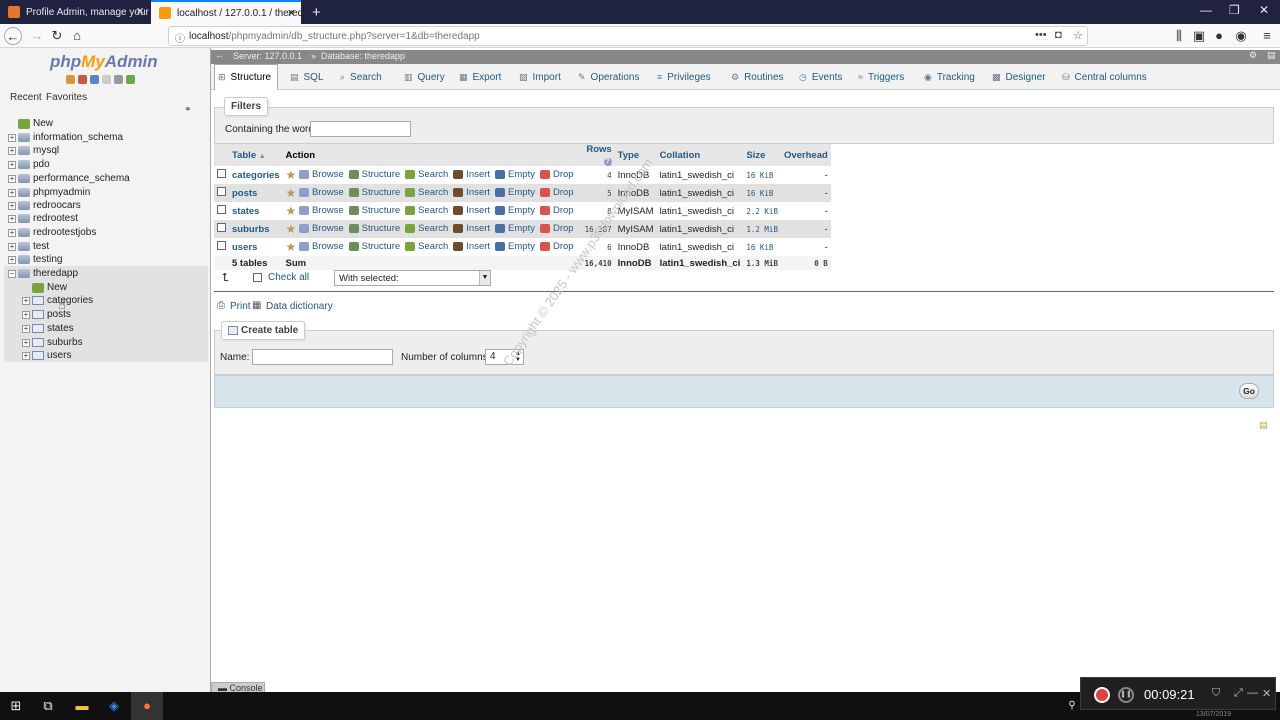 This screenshot has width=1280, height=720. I want to click on tab-events: ◷ Events, so click(819, 77).